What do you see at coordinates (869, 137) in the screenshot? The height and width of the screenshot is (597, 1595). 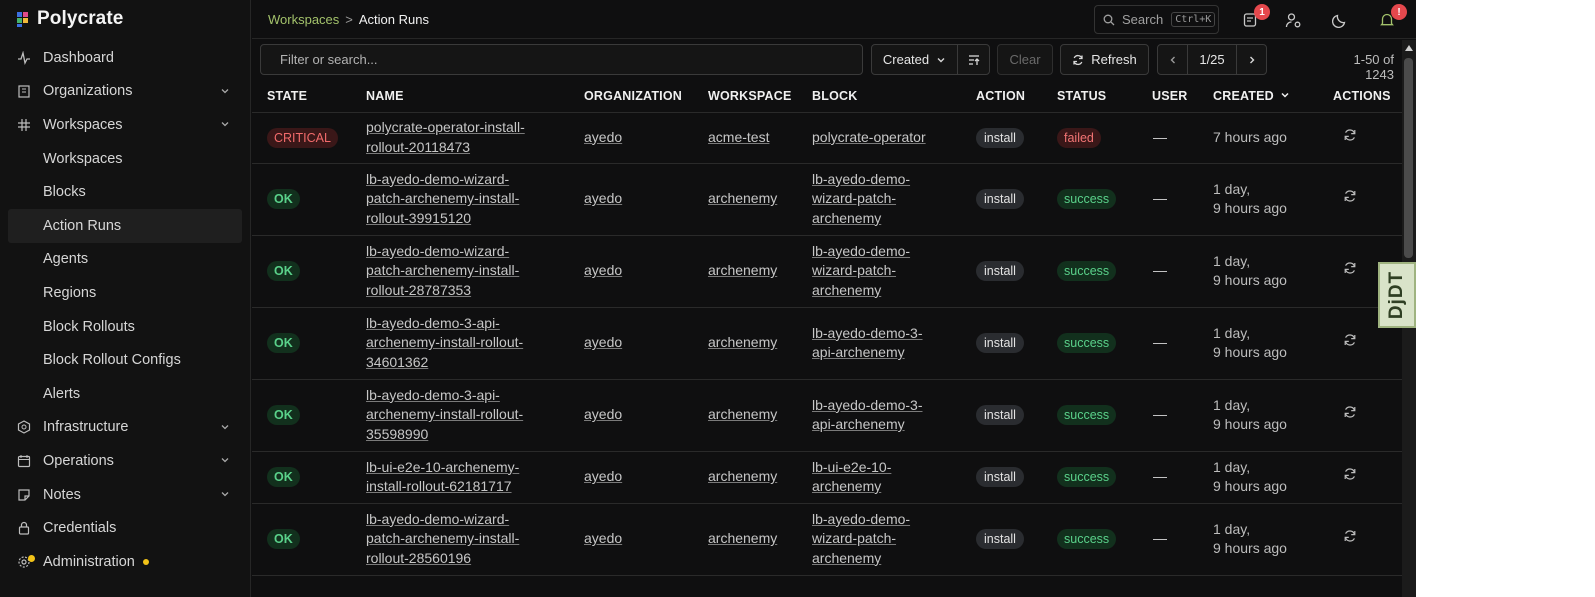 I see `block-link: polycrate-operator` at bounding box center [869, 137].